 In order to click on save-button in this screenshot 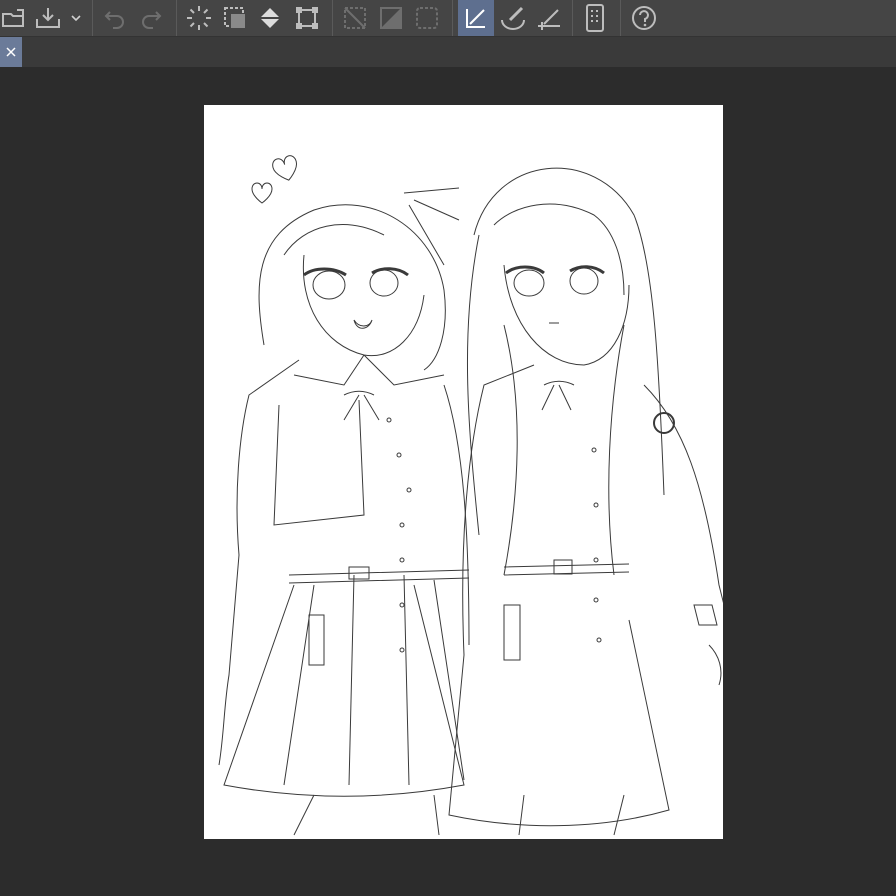, I will do `click(48, 18)`.